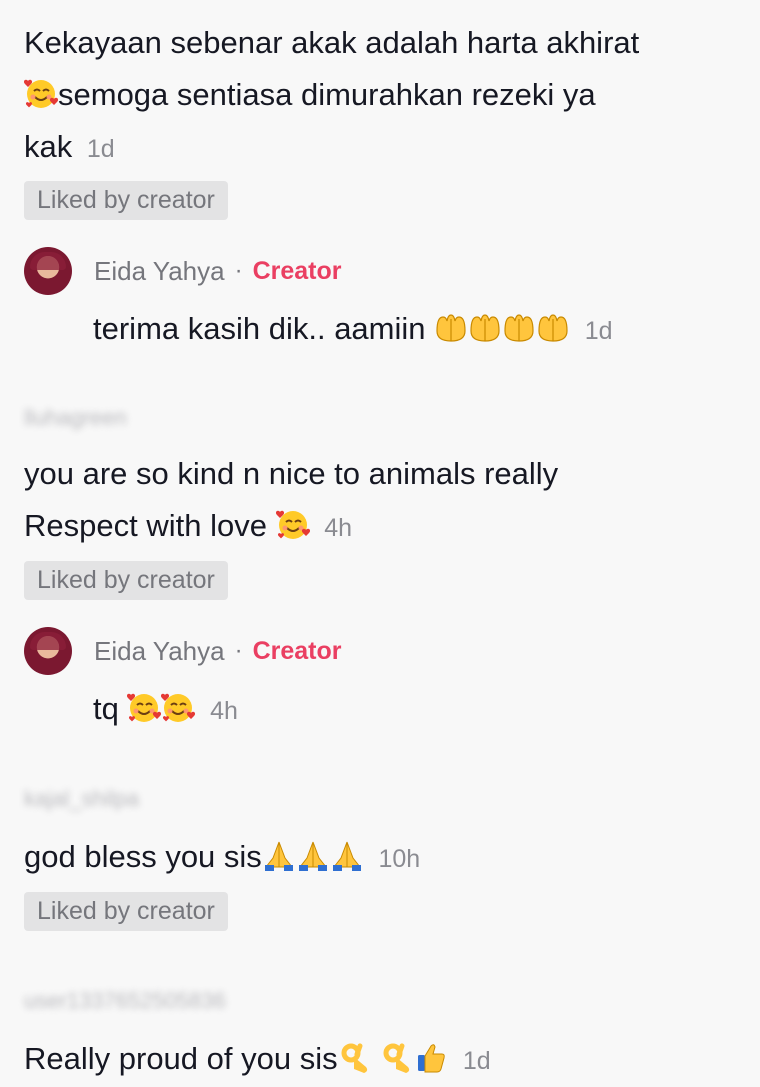  I want to click on thumbs-up-icon, so click(431, 1058).